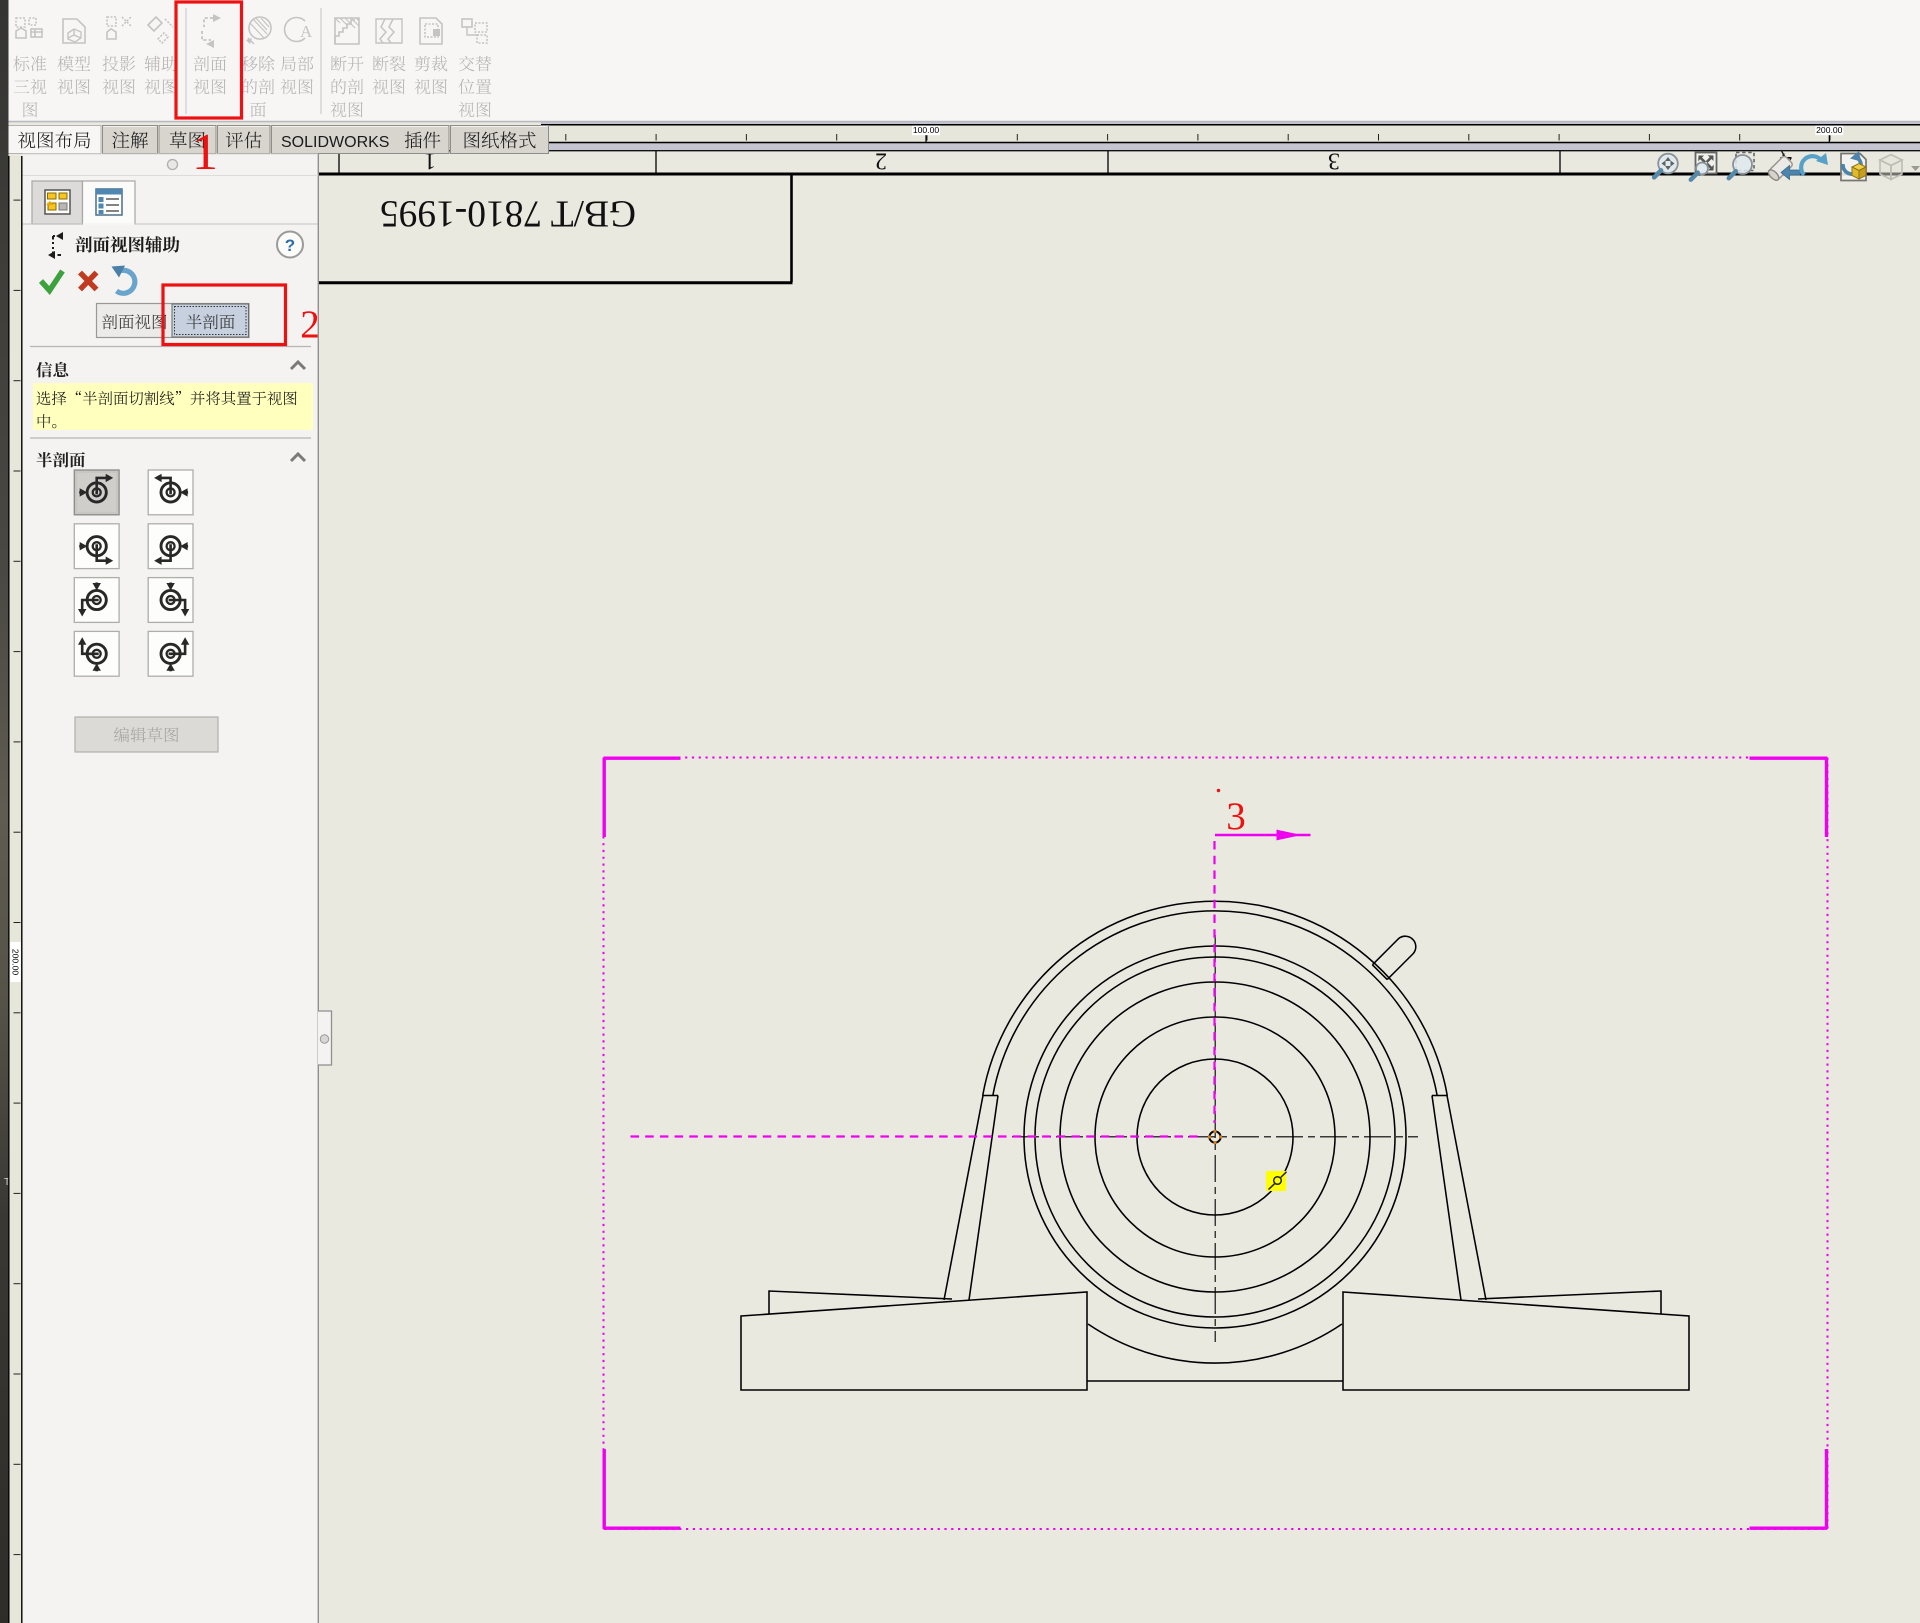  Describe the element at coordinates (926, 130) in the screenshot. I see `svg-text: 100.00` at that location.